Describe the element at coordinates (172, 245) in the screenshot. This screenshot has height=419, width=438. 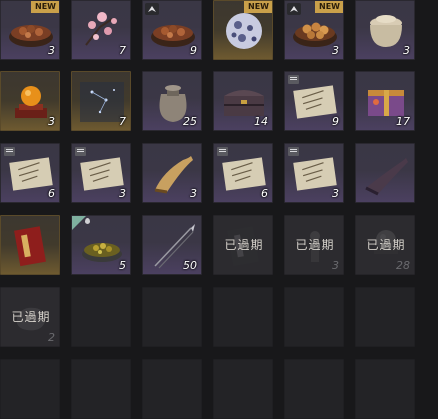
I see `inventory-slot-spear: 50` at that location.